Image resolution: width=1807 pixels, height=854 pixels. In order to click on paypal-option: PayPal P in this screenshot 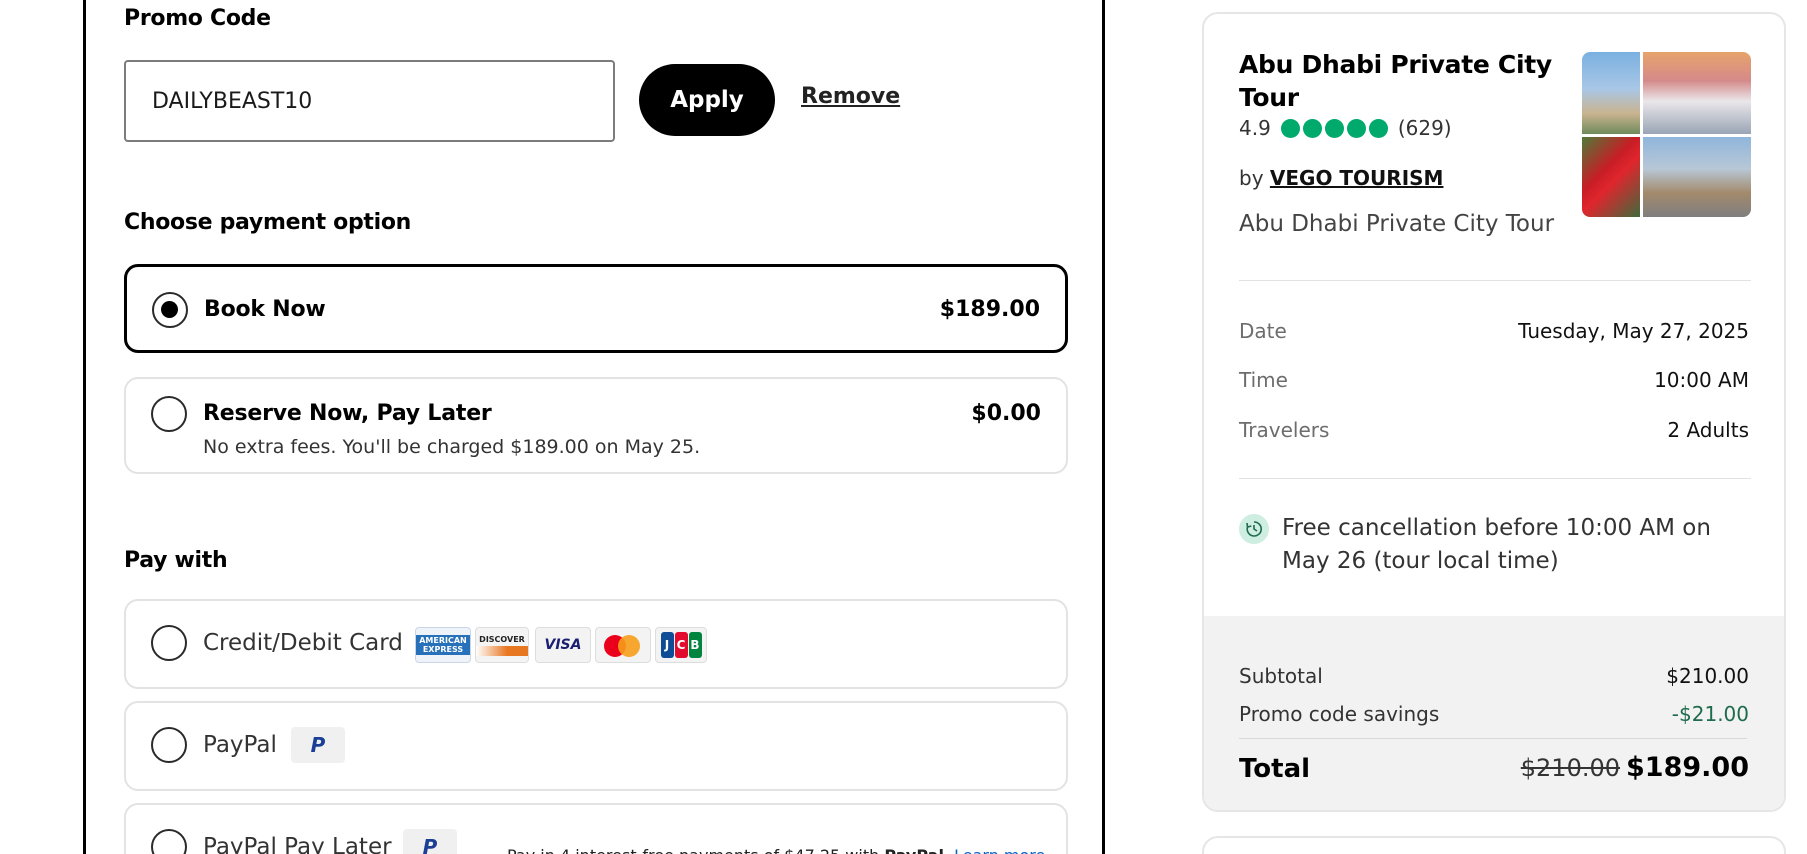, I will do `click(596, 746)`.